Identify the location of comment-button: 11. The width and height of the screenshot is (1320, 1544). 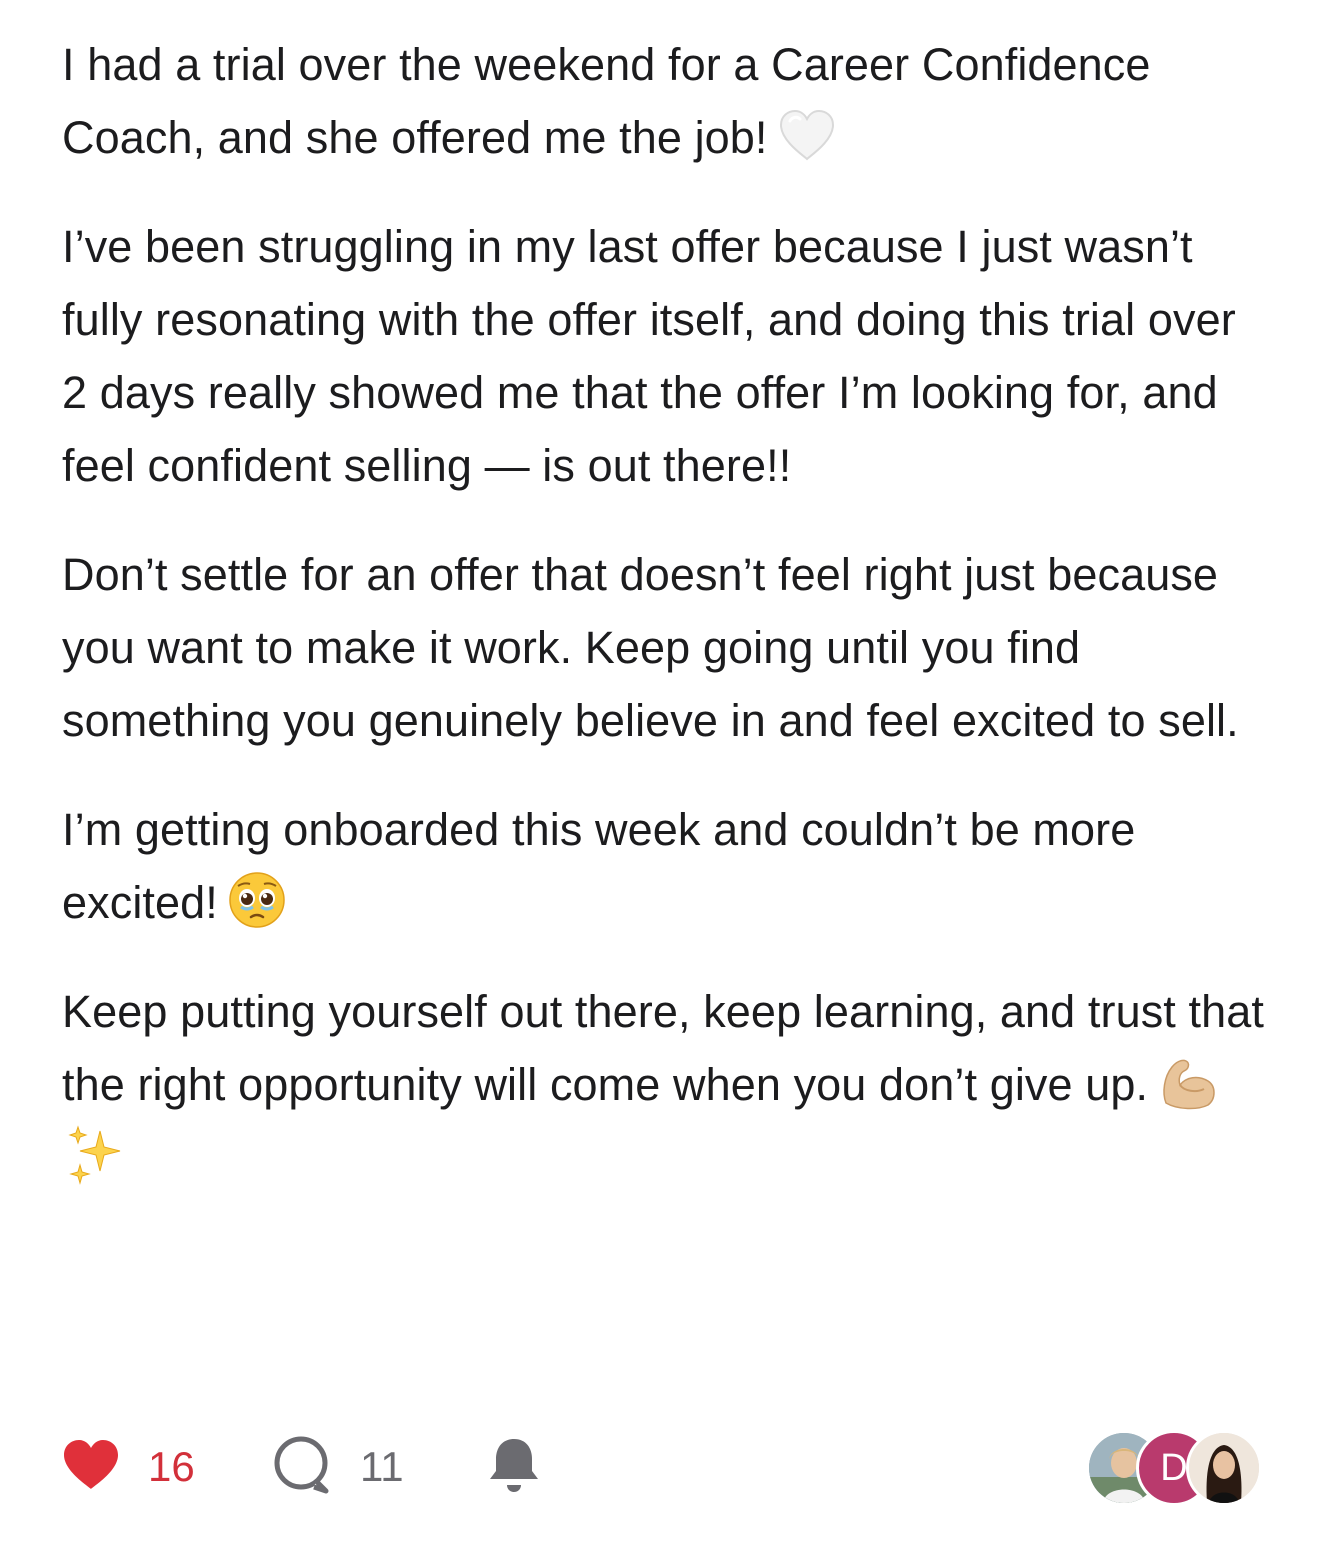
(338, 1467).